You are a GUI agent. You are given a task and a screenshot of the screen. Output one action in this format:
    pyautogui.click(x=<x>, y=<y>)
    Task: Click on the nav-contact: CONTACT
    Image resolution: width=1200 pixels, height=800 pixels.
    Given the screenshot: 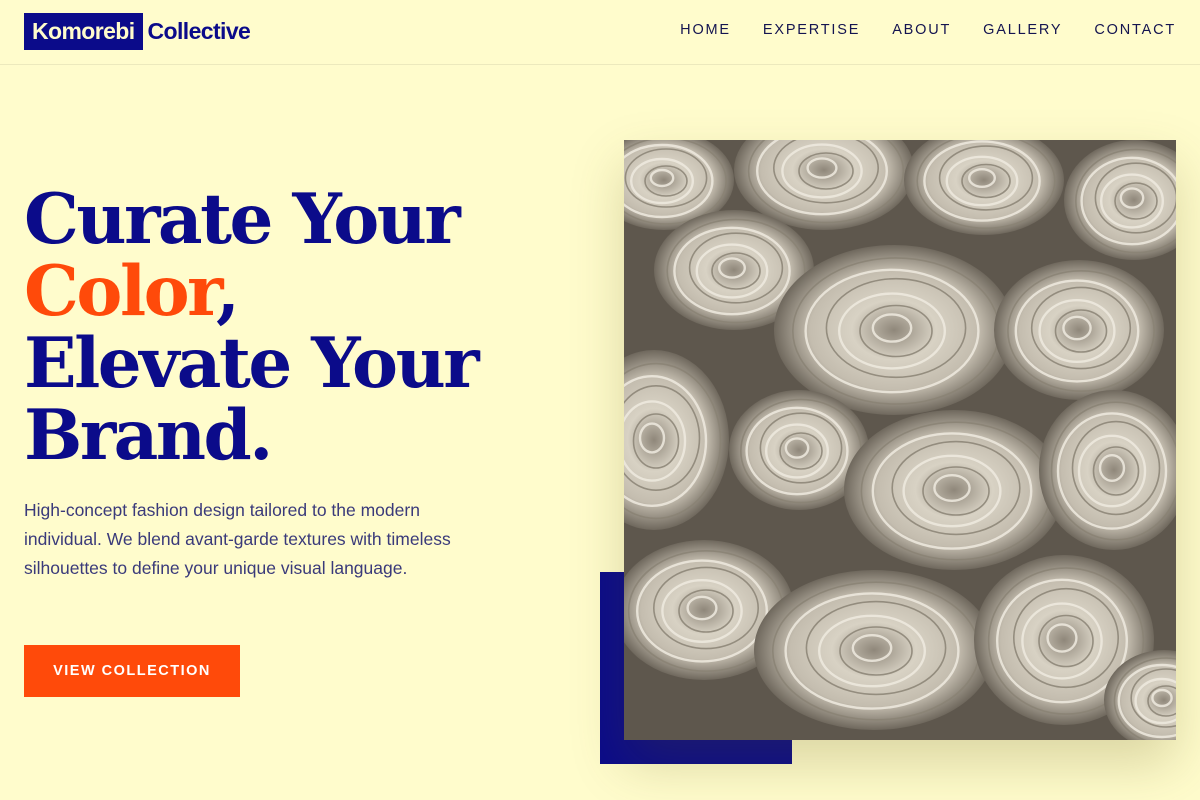 What is the action you would take?
    pyautogui.click(x=1135, y=30)
    